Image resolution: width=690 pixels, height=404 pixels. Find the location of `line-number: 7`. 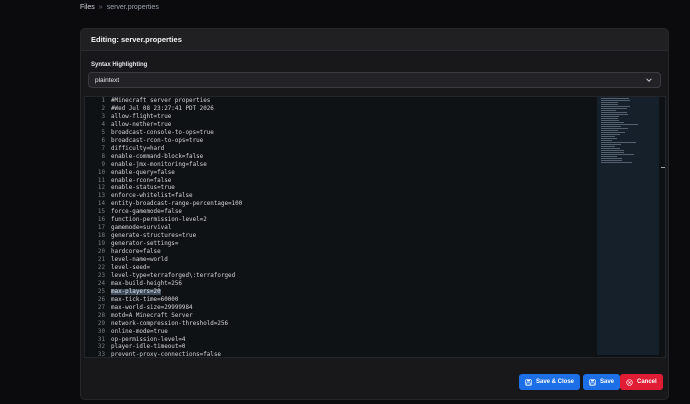

line-number: 7 is located at coordinates (103, 148).